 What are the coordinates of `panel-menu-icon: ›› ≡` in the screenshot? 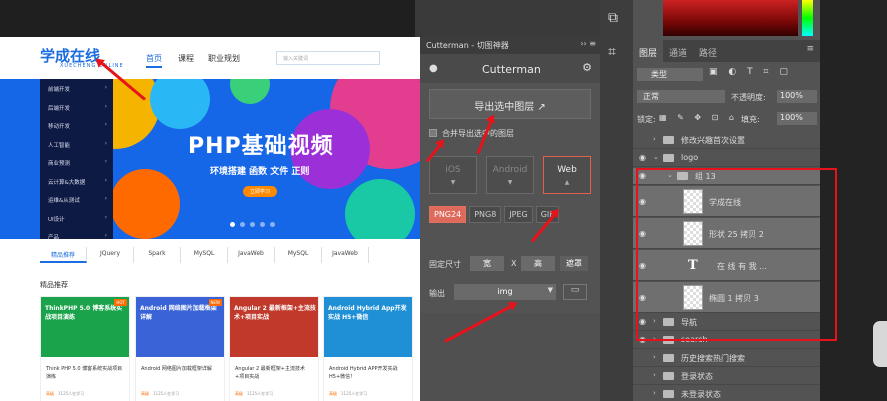 It's located at (588, 43).